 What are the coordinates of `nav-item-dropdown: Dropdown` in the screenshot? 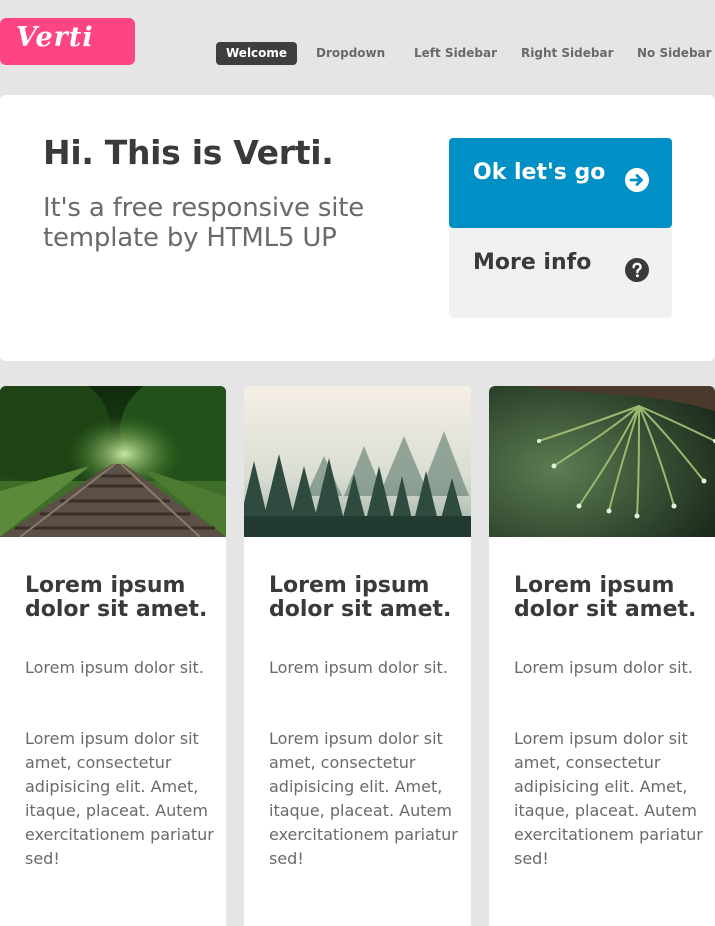 It's located at (350, 53).